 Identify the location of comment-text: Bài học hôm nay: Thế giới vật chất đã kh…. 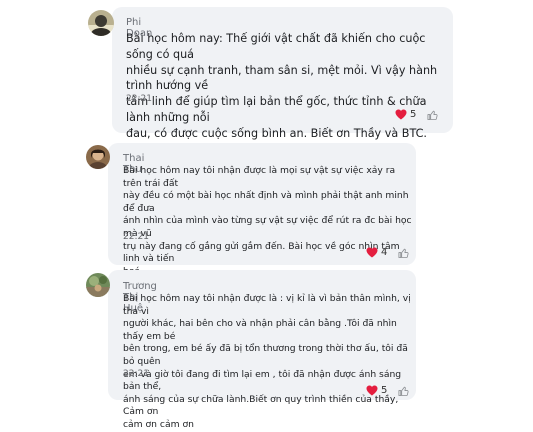
(282, 86).